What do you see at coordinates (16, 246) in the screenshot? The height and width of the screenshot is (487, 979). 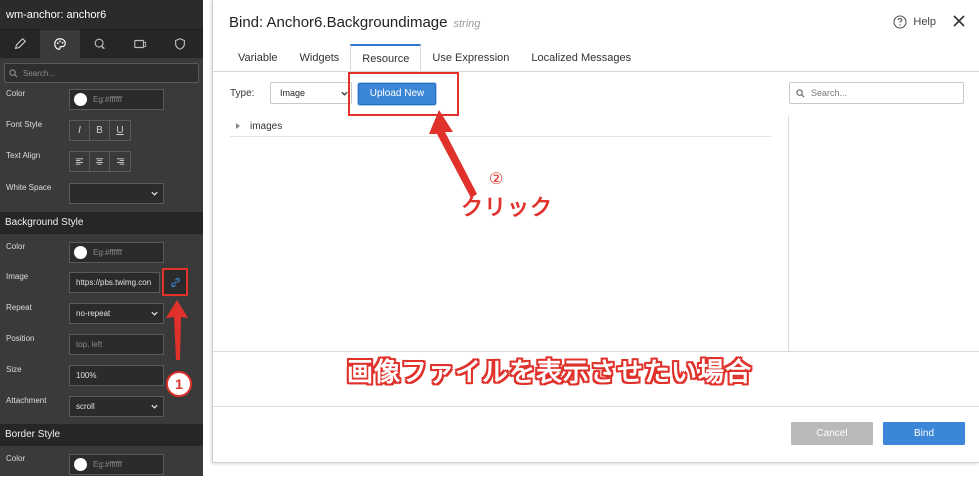 I see `bg-color-label: Color` at bounding box center [16, 246].